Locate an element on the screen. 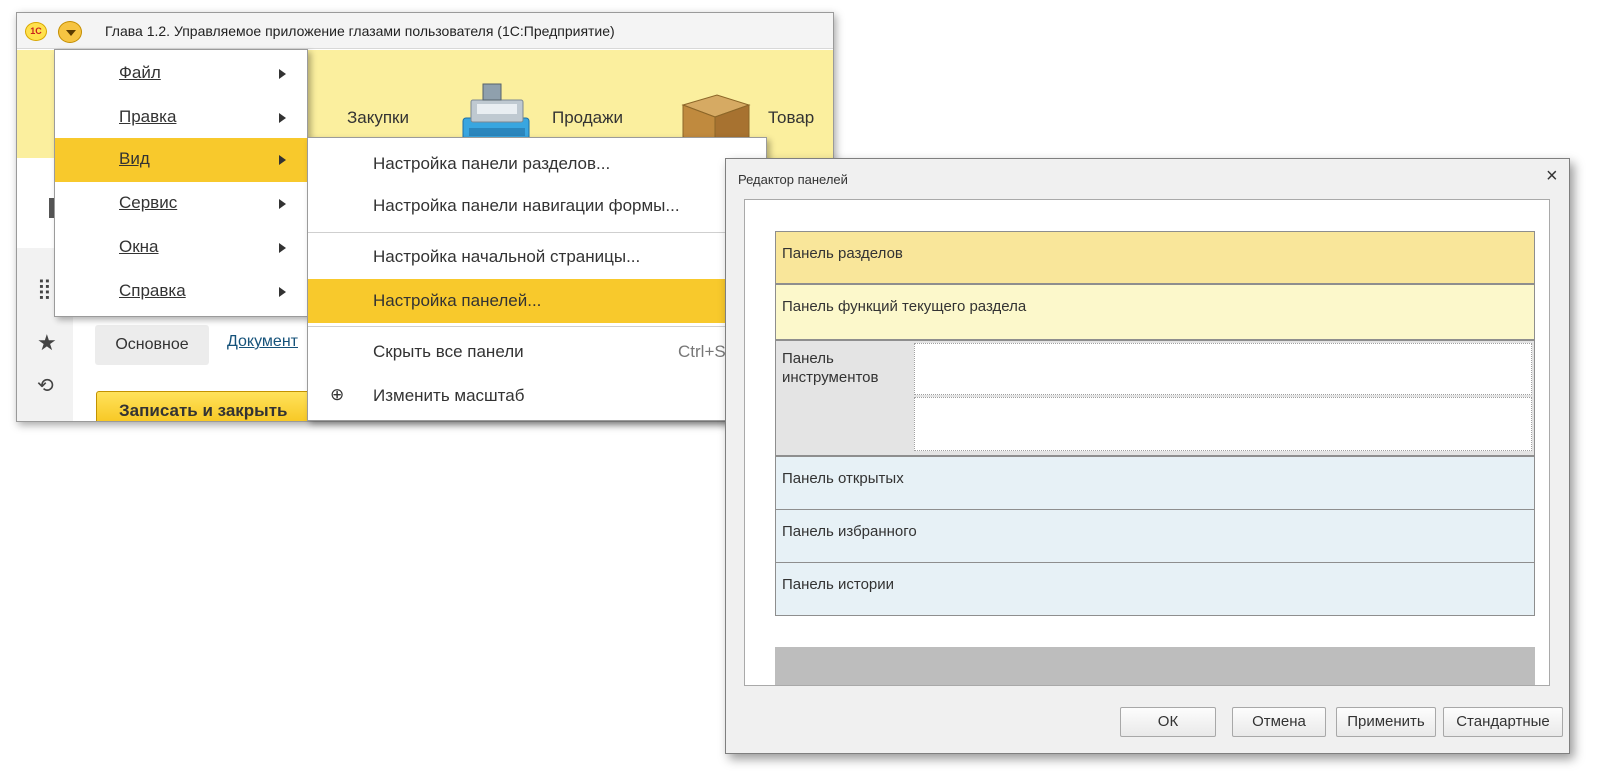  menu-item-file: Файл is located at coordinates (181, 74).